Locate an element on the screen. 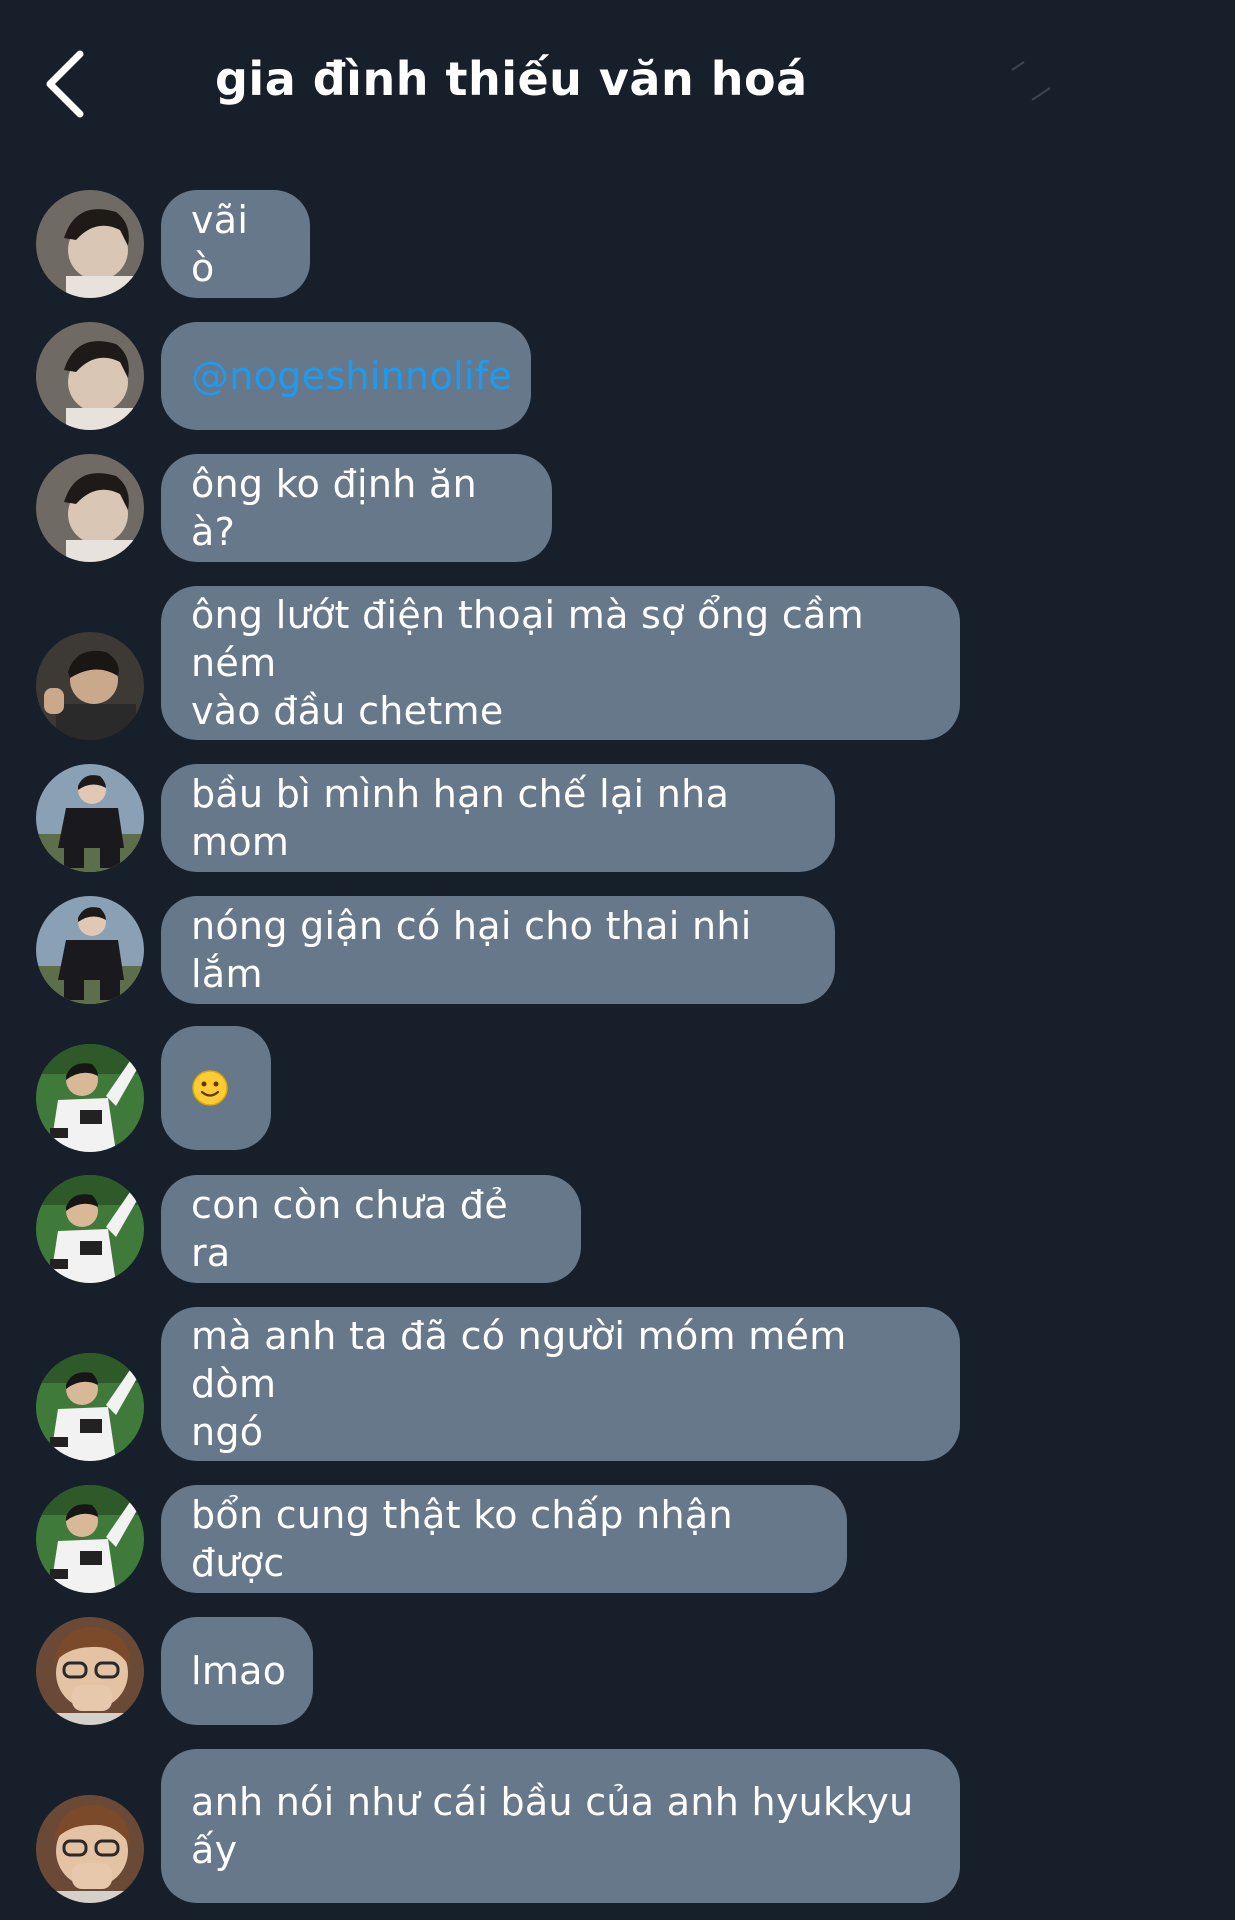  message-bubble: vãi ò is located at coordinates (235, 244).